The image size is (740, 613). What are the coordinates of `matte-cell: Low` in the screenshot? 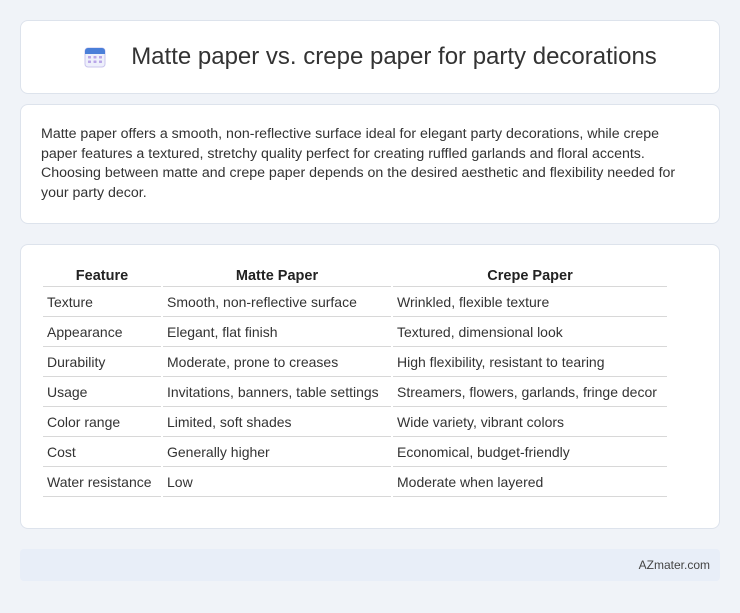 It's located at (277, 482).